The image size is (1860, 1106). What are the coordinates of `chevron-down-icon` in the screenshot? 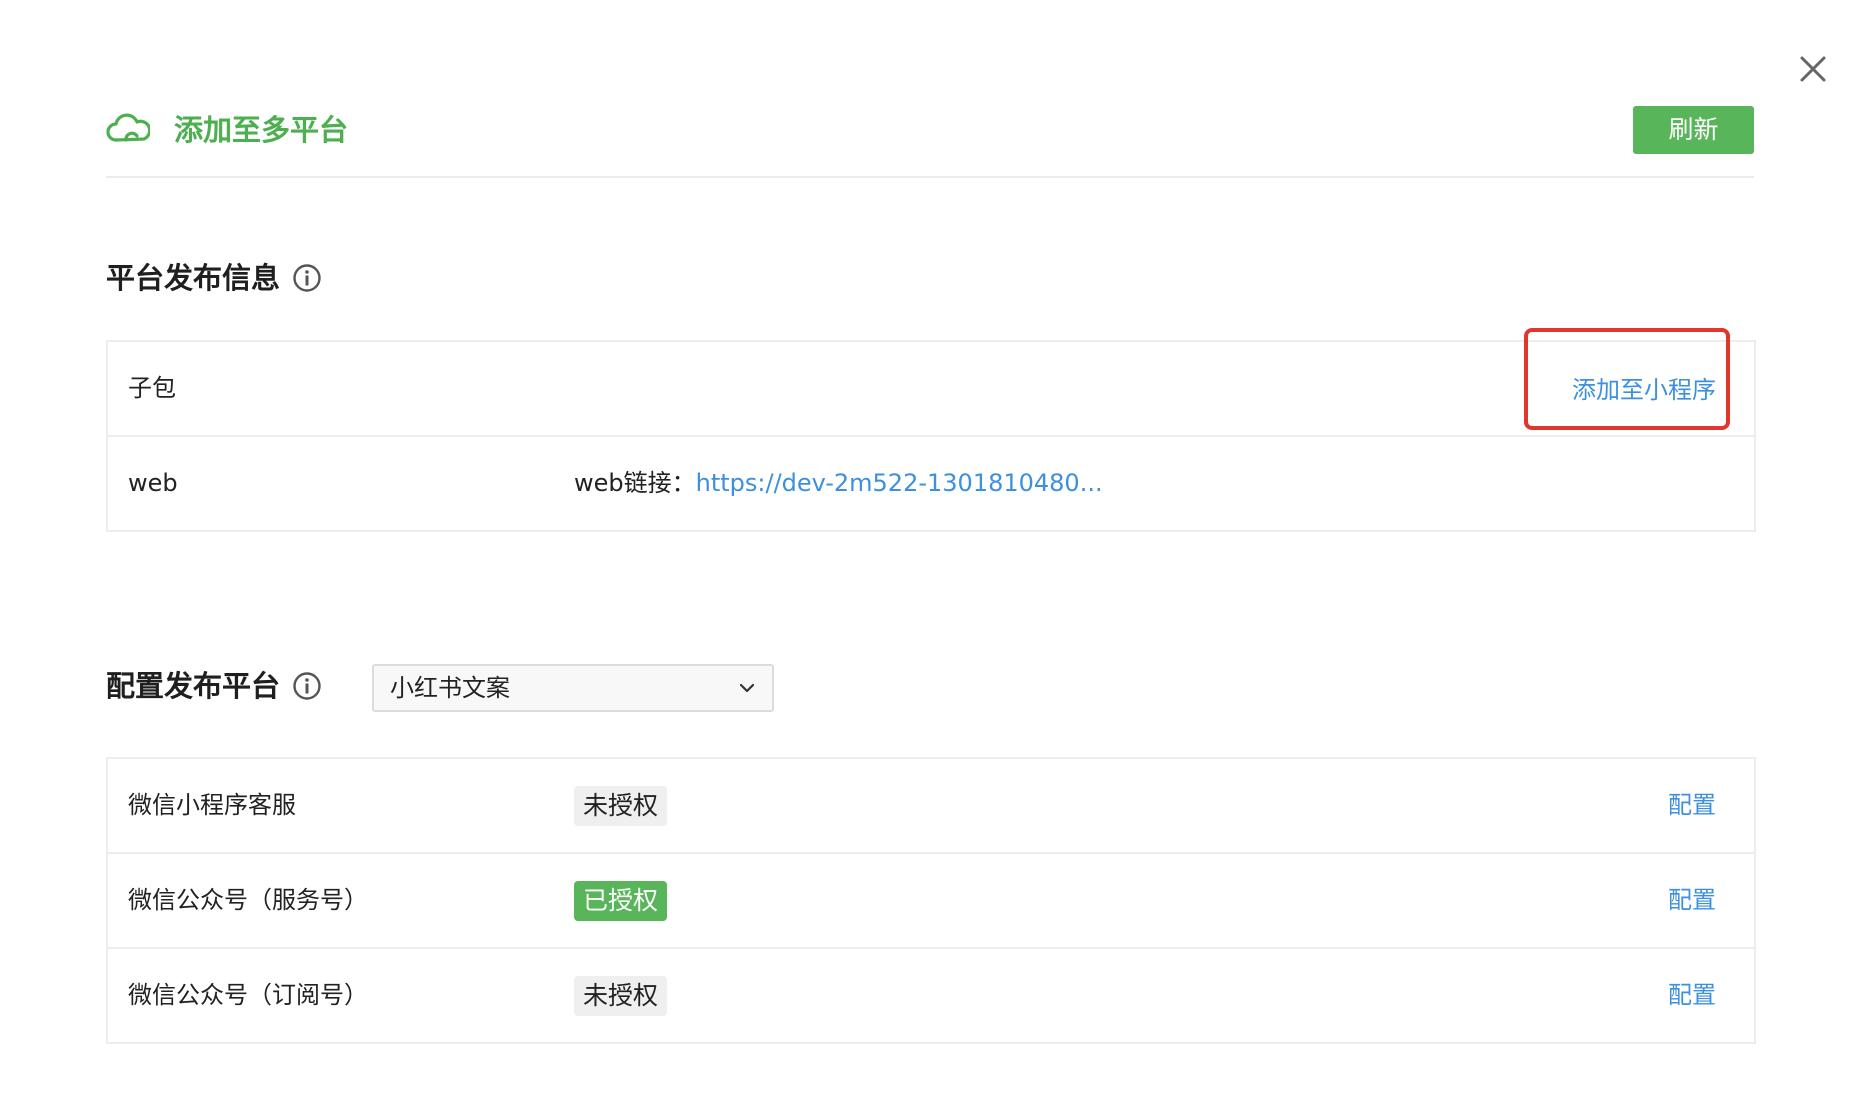 It's located at (747, 688).